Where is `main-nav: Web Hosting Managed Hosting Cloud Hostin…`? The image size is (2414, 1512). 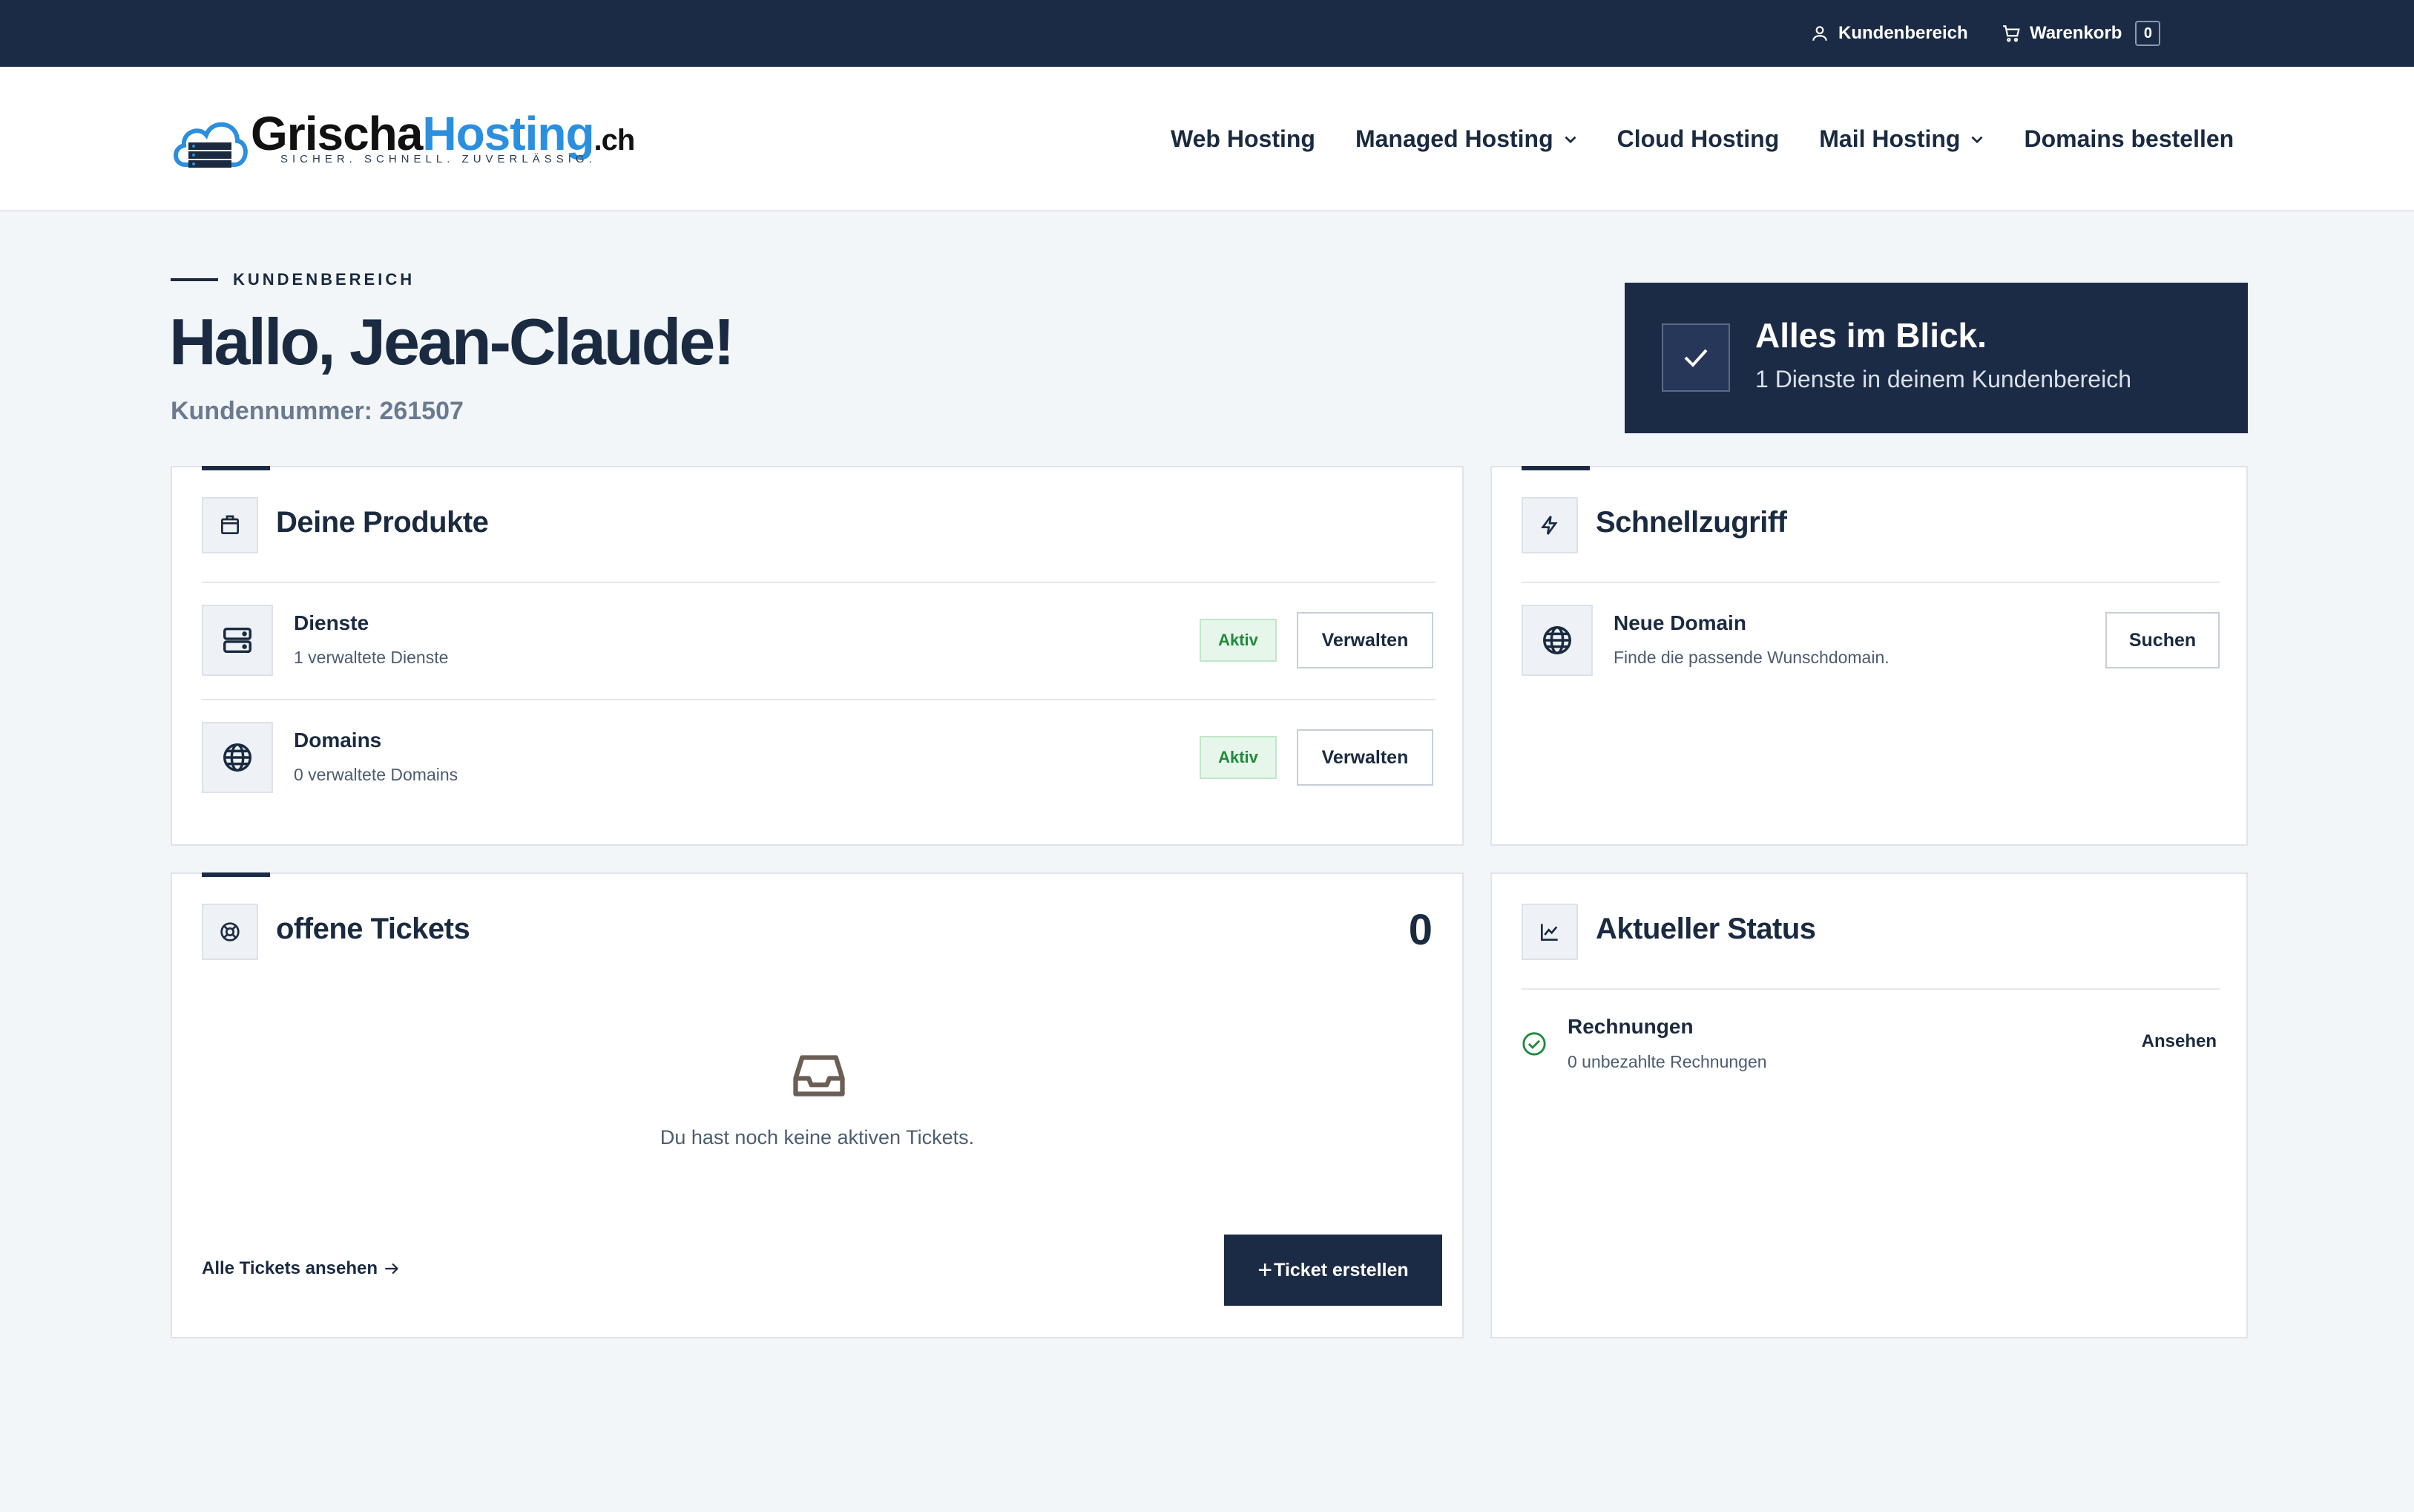
main-nav: Web Hosting Managed Hosting Cloud Hostin… is located at coordinates (1702, 139).